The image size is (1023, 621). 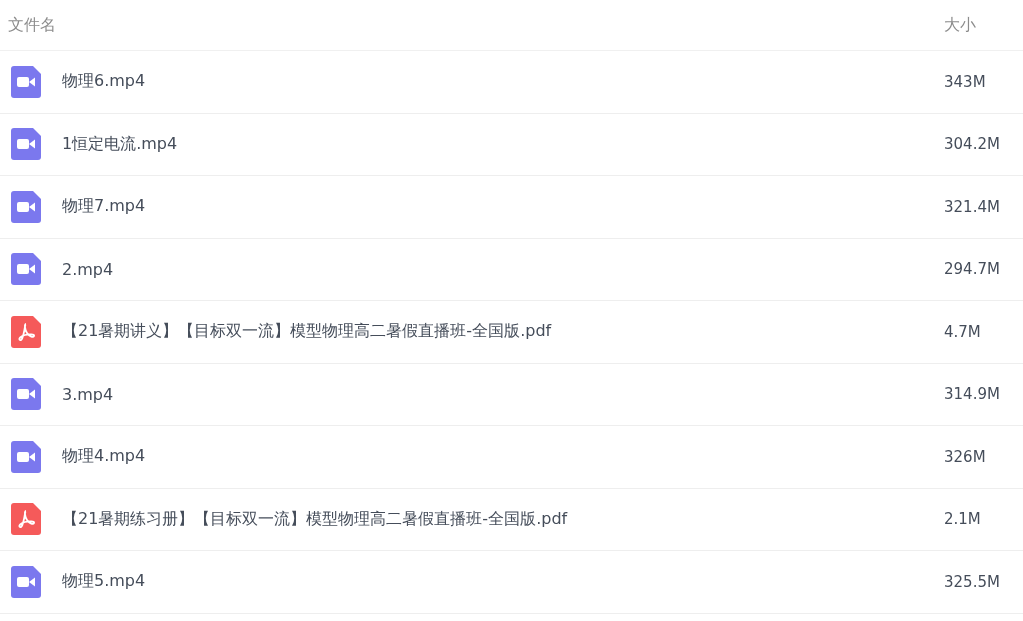 What do you see at coordinates (503, 82) in the screenshot?
I see `file-name: 物理6.mp4` at bounding box center [503, 82].